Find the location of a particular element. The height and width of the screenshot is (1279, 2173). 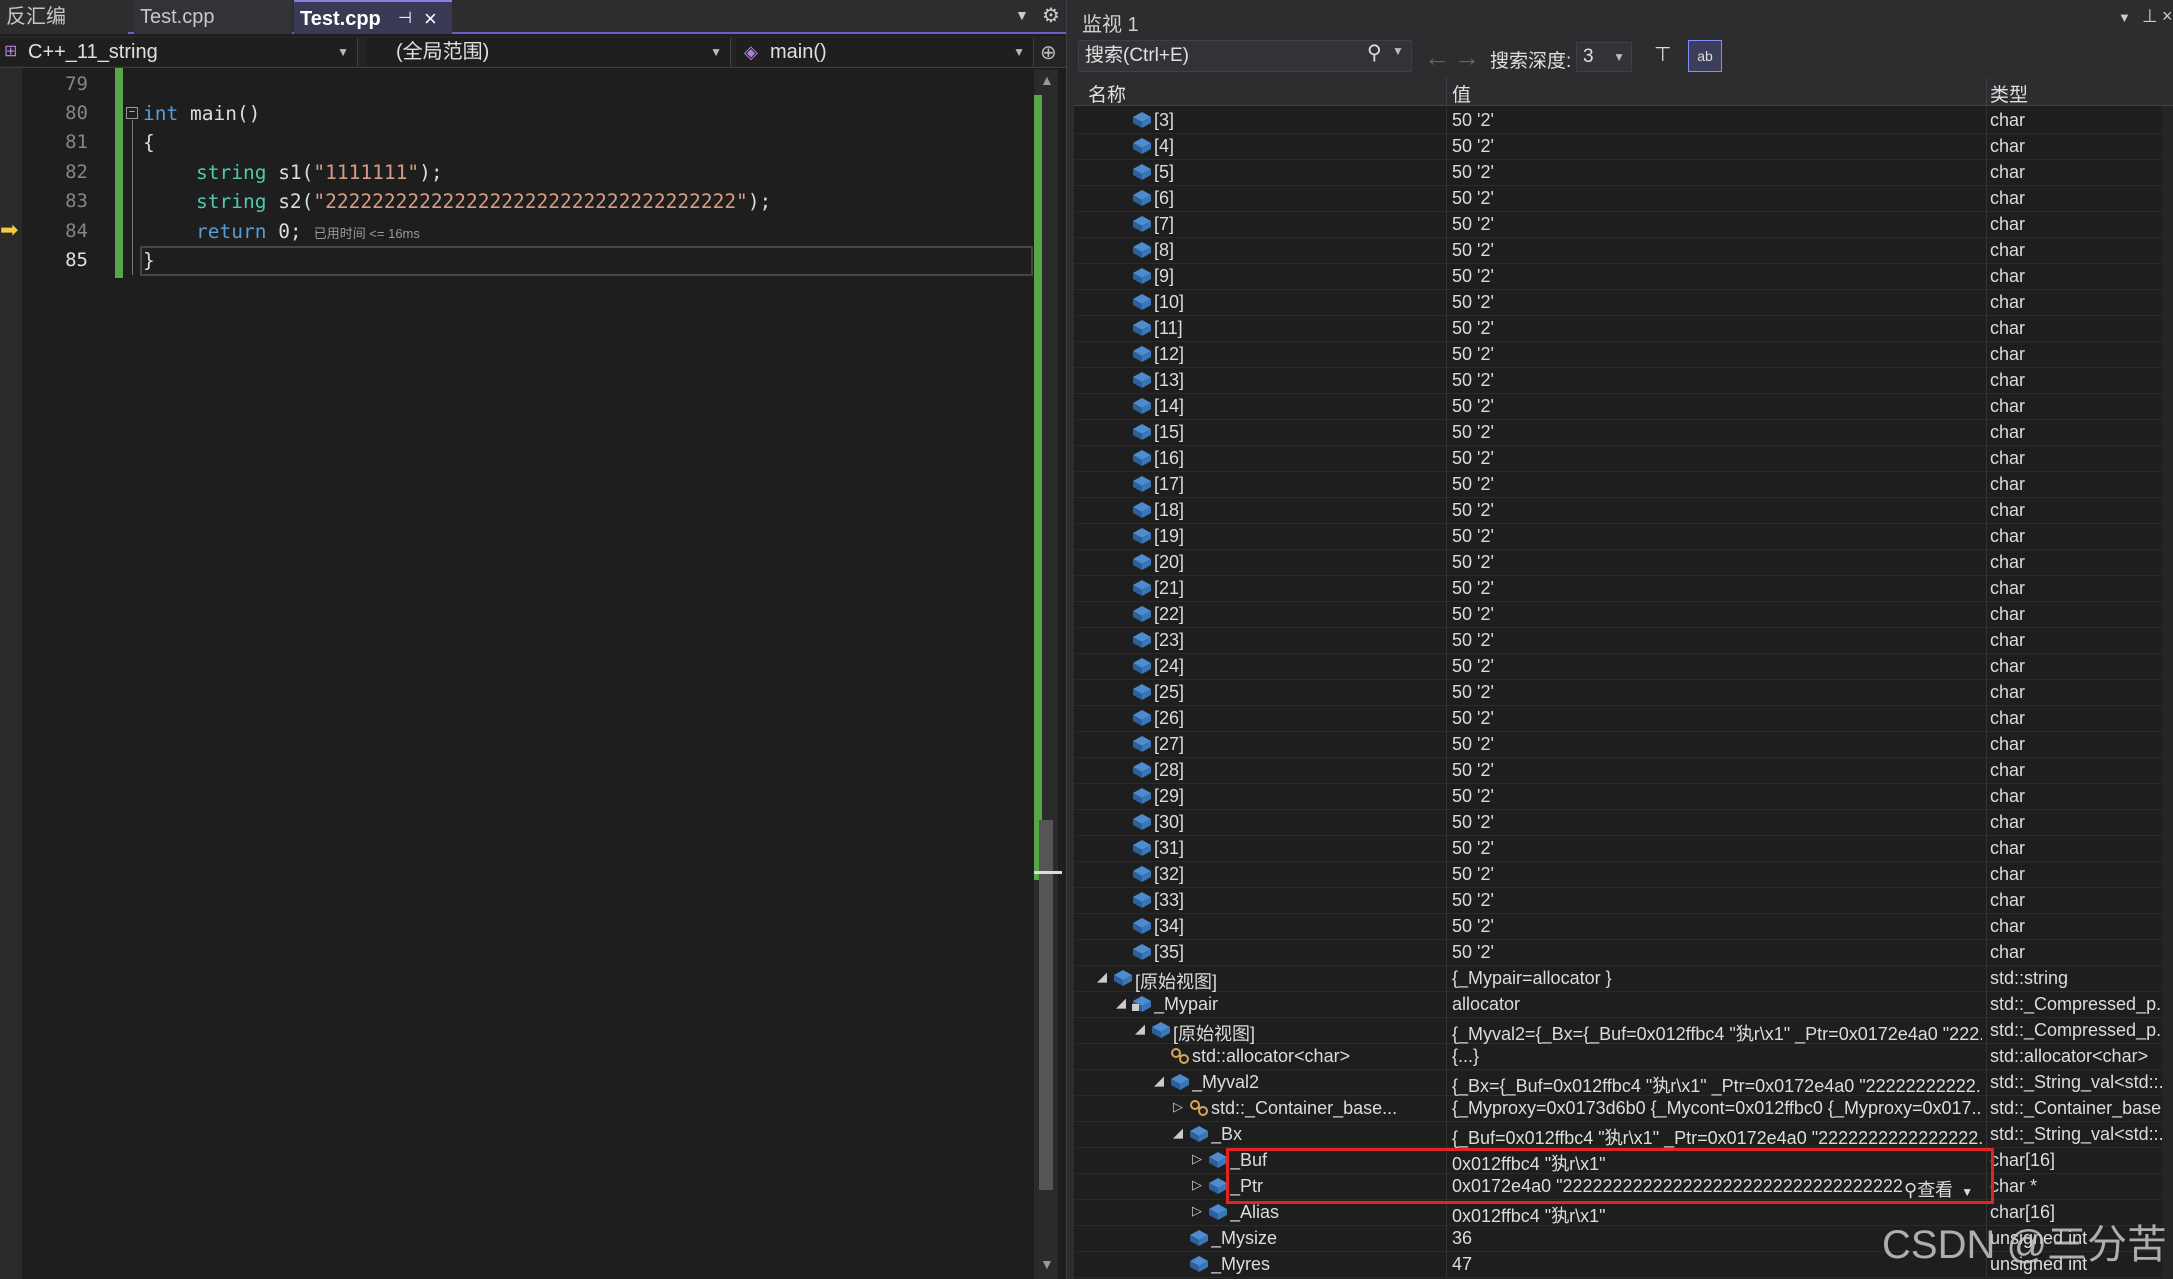

collapse-icon: − is located at coordinates (132, 113).